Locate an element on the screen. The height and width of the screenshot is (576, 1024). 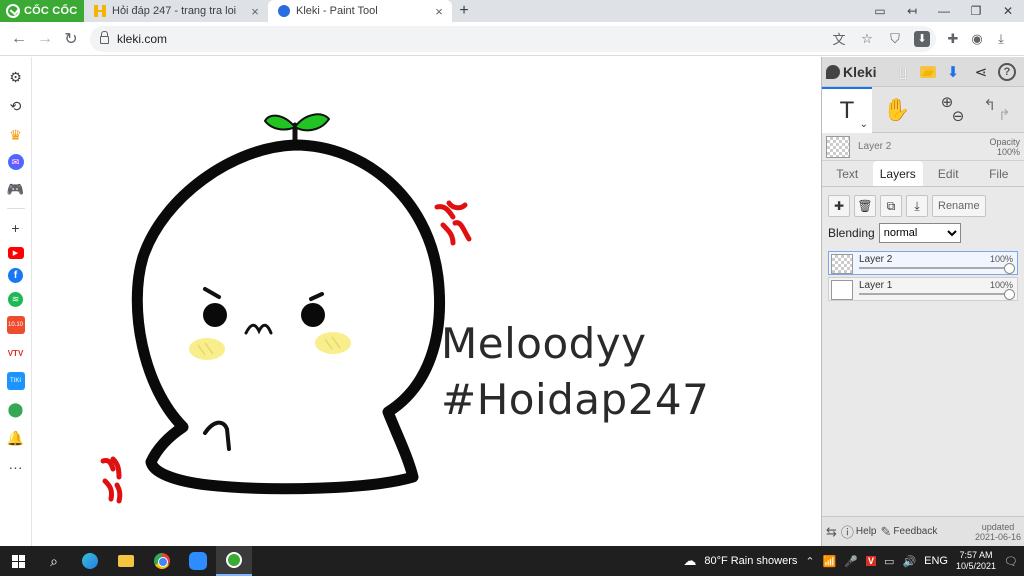
layer-list-item: Layer 2 100% is located at coordinates (923, 263).